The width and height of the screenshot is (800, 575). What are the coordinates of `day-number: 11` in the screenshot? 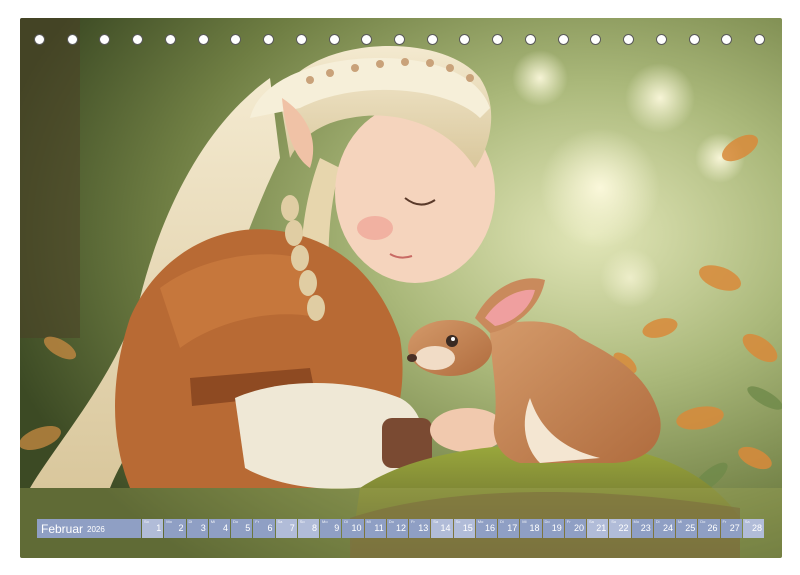 It's located at (379, 528).